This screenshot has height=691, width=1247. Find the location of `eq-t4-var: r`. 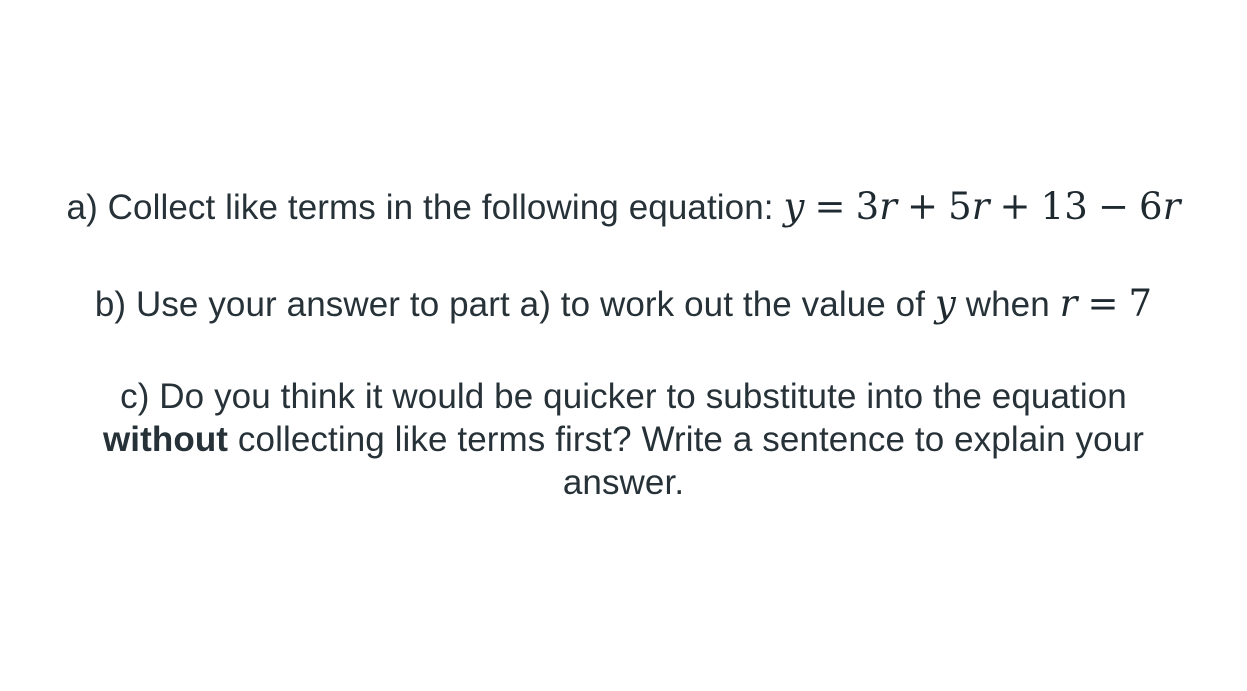

eq-t4-var: r is located at coordinates (1171, 206).